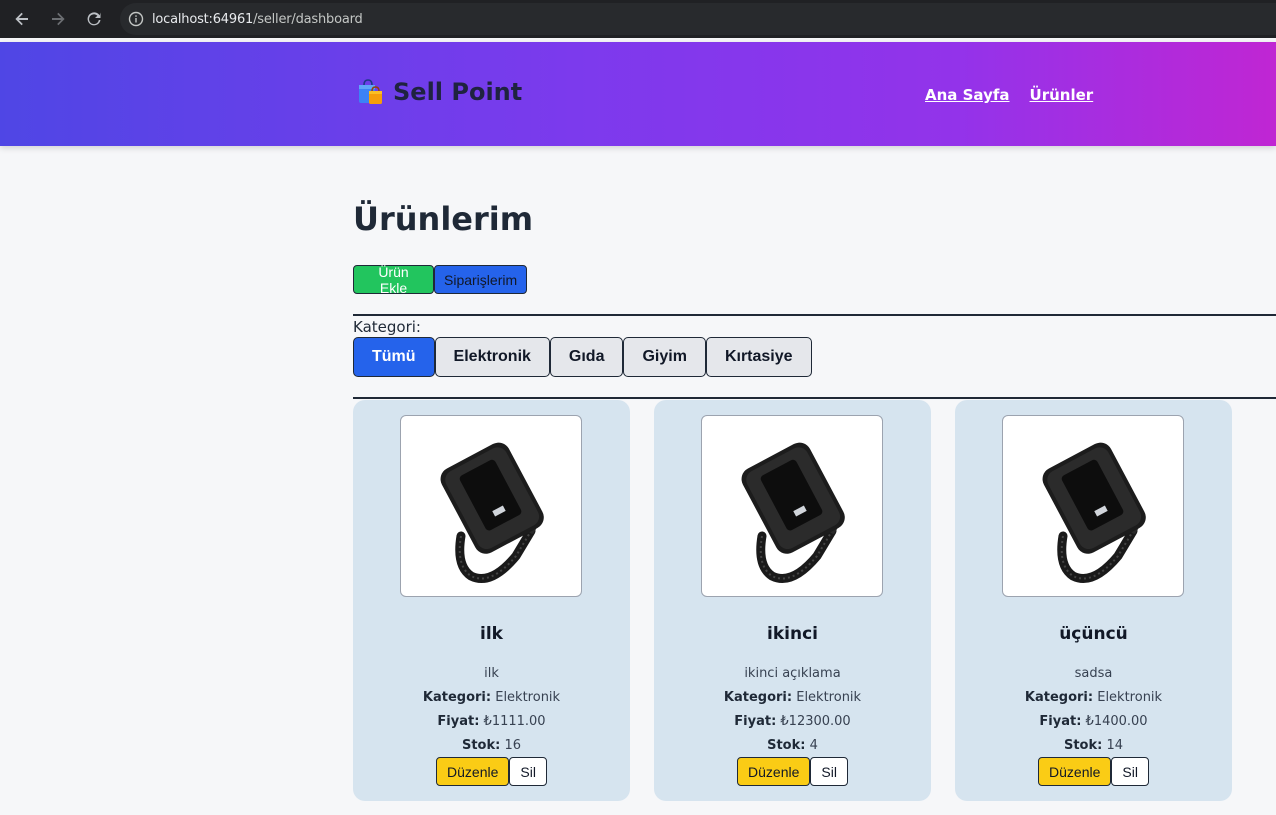 The height and width of the screenshot is (815, 1276). What do you see at coordinates (492, 357) in the screenshot?
I see `category-electronics-button: Elektronik` at bounding box center [492, 357].